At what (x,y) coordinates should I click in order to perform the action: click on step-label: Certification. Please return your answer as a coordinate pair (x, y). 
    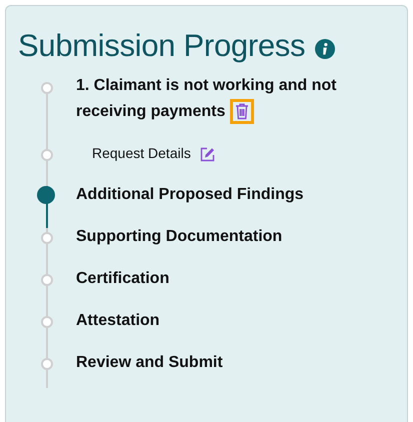
    Looking at the image, I should click on (123, 279).